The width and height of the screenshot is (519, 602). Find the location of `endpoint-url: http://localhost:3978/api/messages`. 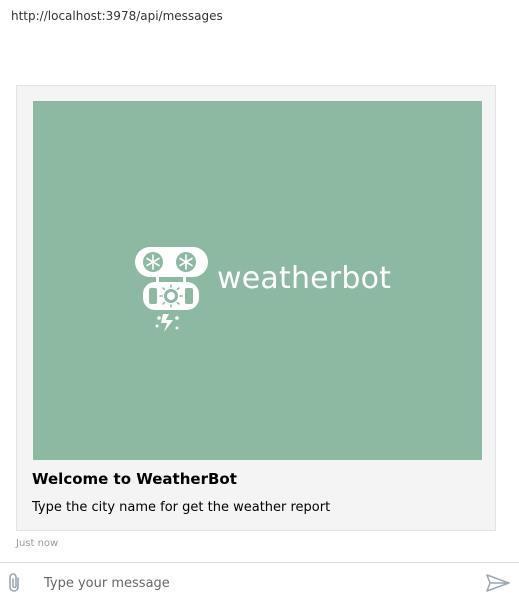

endpoint-url: http://localhost:3978/api/messages is located at coordinates (117, 16).